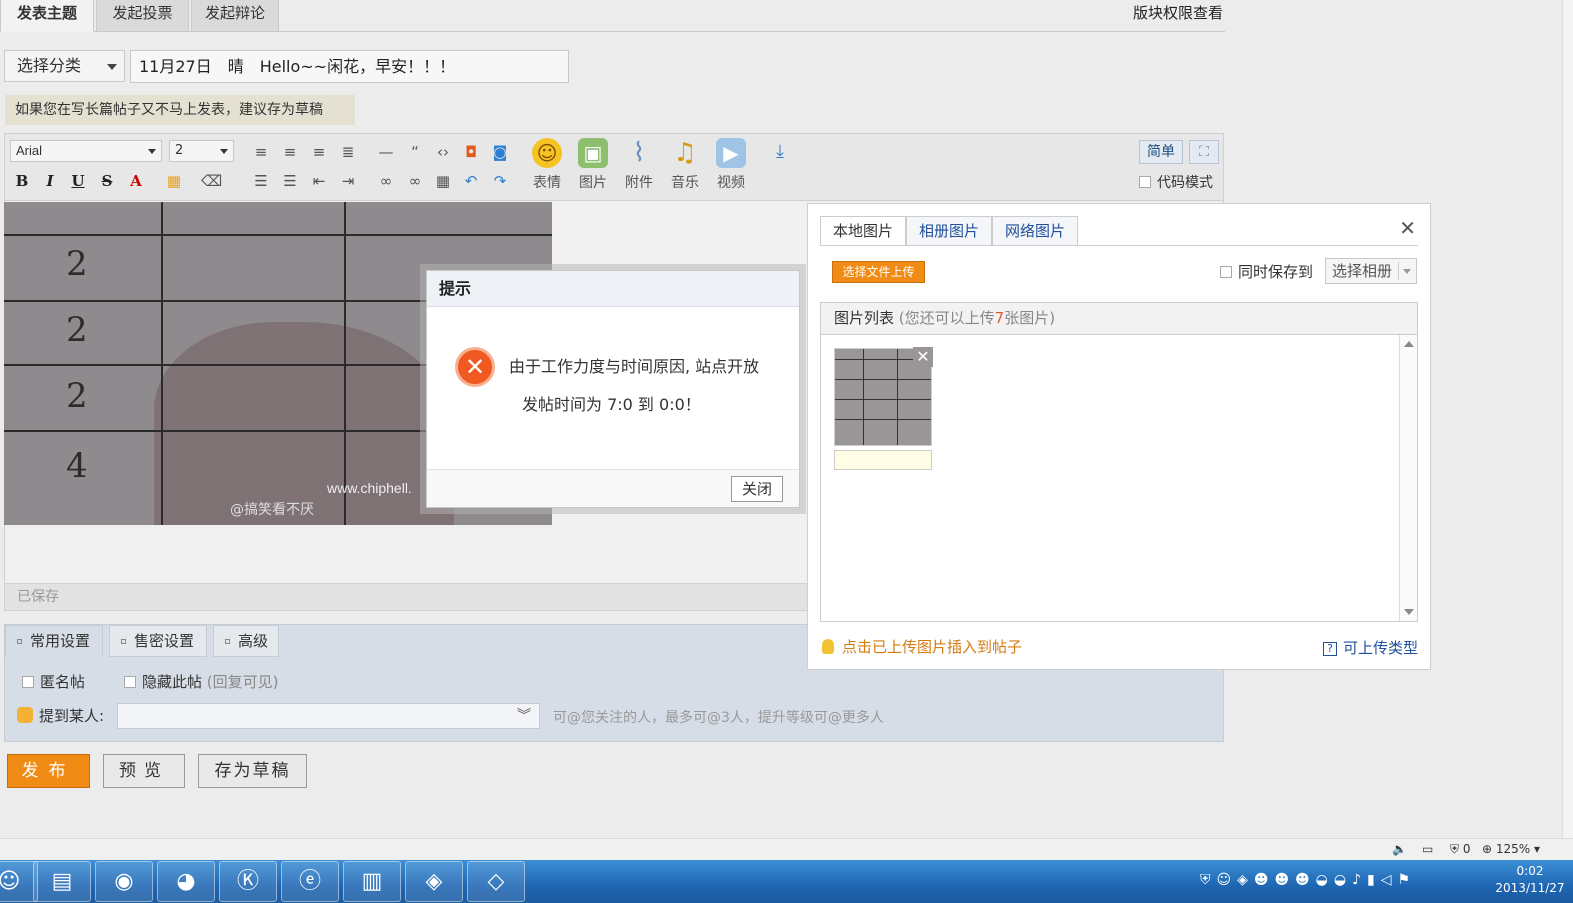 The width and height of the screenshot is (1573, 903). Describe the element at coordinates (1161, 152) in the screenshot. I see `simple-mode-button: 简单` at that location.